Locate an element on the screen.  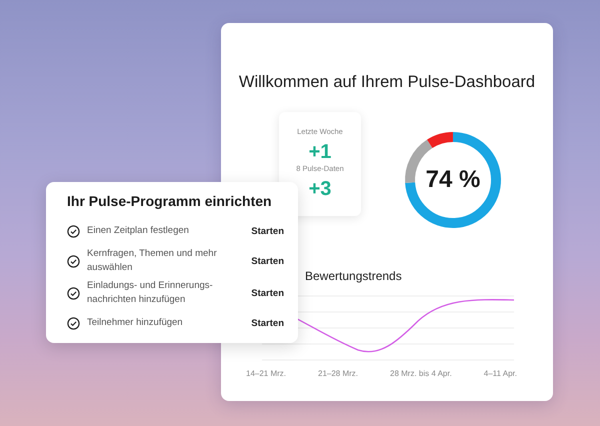
task-label: Einladungs- und Erinnerungs-nachrichten hinzufügen is located at coordinates (150, 293).